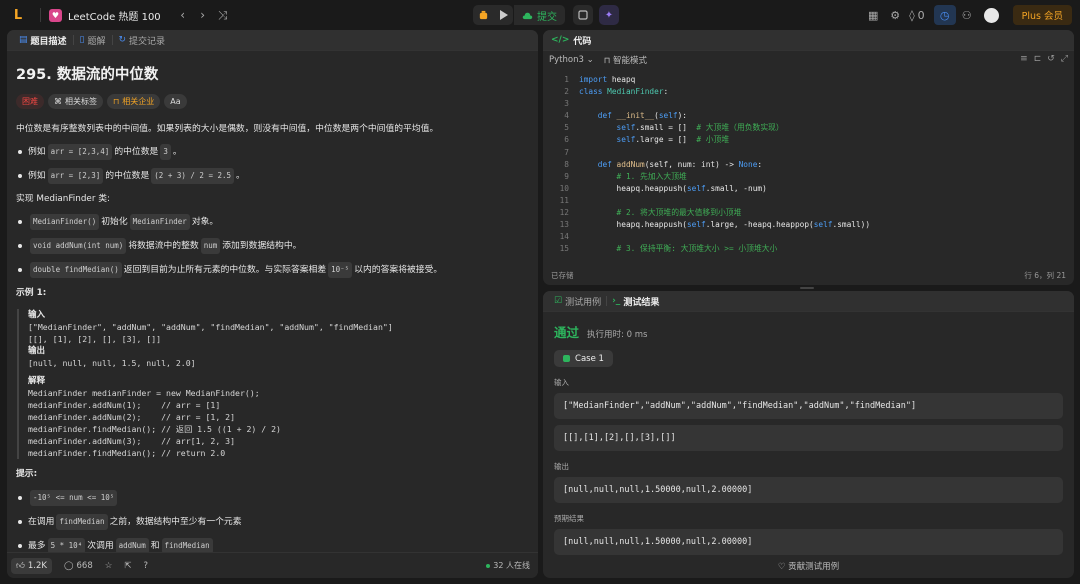 This screenshot has height=584, width=1080. Describe the element at coordinates (37, 381) in the screenshot. I see `example-explain-label: 解释` at that location.